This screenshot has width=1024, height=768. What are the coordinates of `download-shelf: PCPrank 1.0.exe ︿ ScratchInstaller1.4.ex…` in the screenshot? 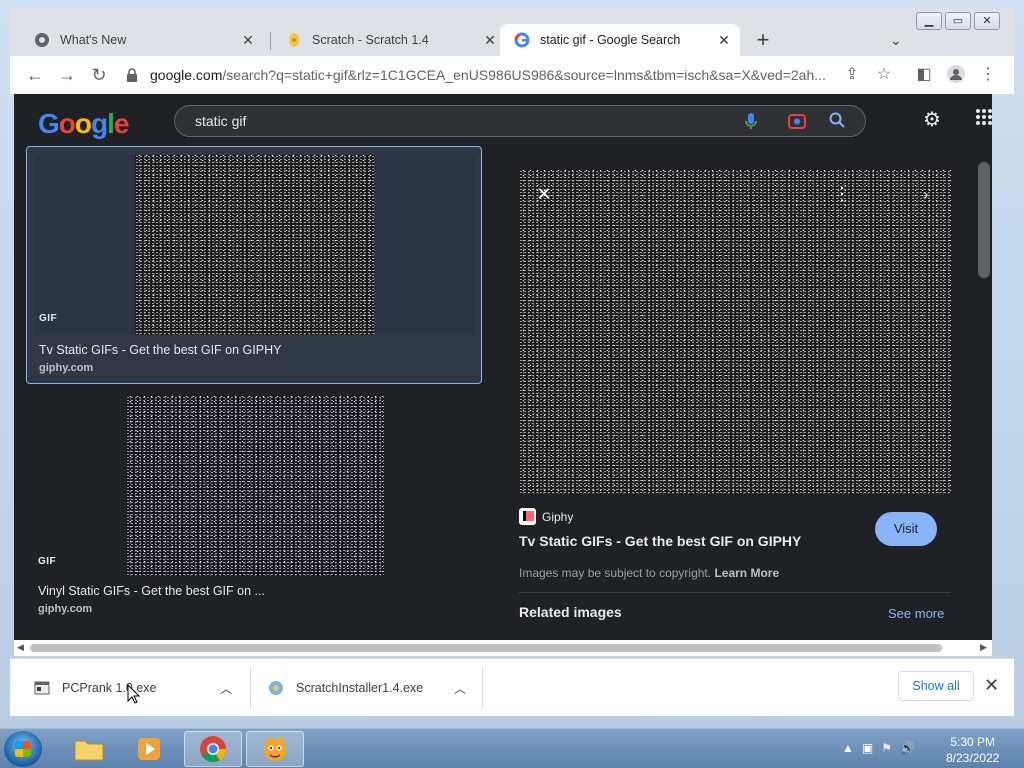 It's located at (512, 687).